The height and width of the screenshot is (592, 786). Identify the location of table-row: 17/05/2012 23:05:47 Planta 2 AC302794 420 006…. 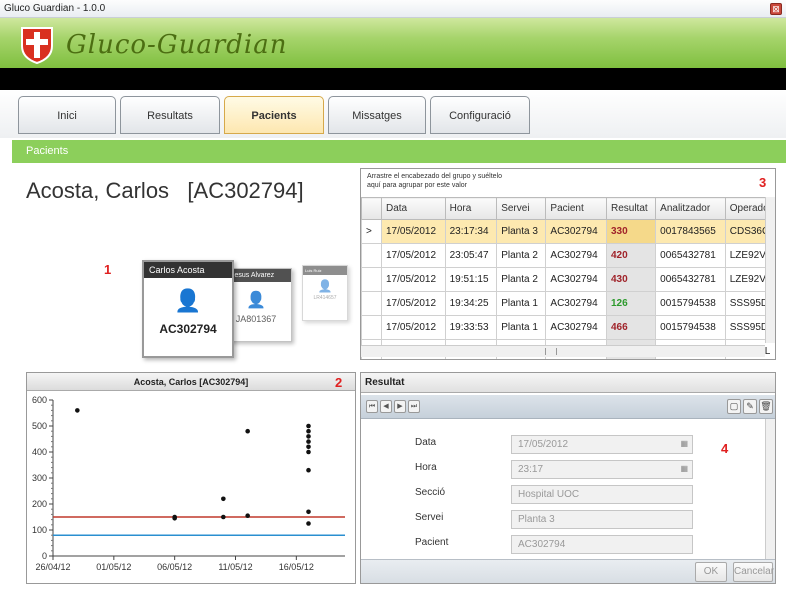
(568, 255).